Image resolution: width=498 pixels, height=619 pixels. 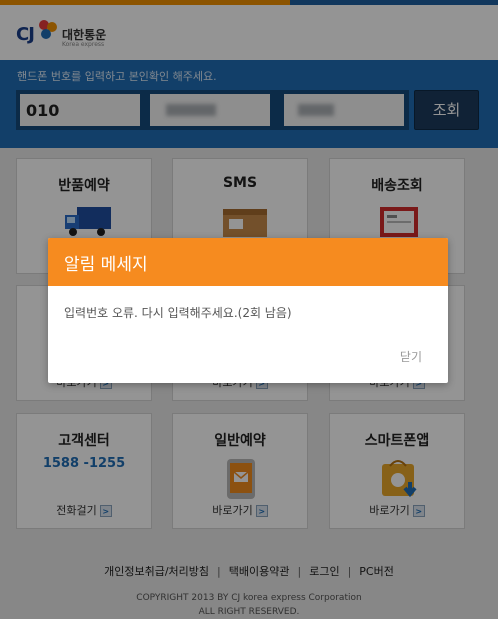 What do you see at coordinates (178, 313) in the screenshot?
I see `modal-message: 입력번호 오류. 다시 입력해주세요.(2회 남음)` at bounding box center [178, 313].